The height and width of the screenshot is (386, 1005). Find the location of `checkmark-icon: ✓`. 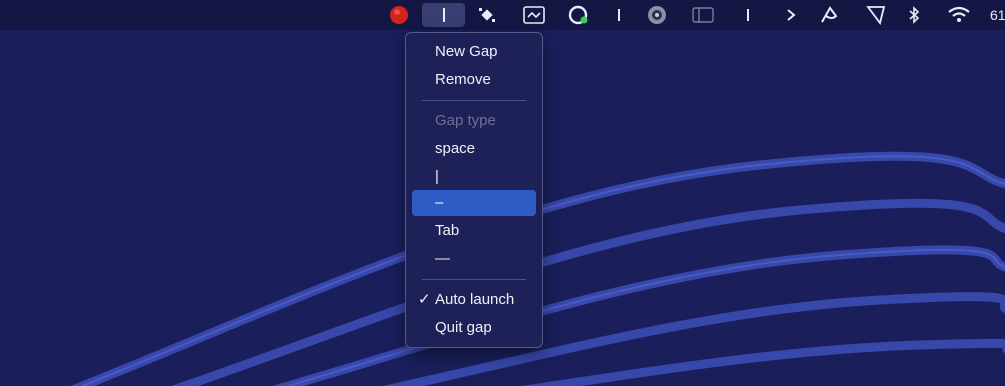

checkmark-icon: ✓ is located at coordinates (424, 299).